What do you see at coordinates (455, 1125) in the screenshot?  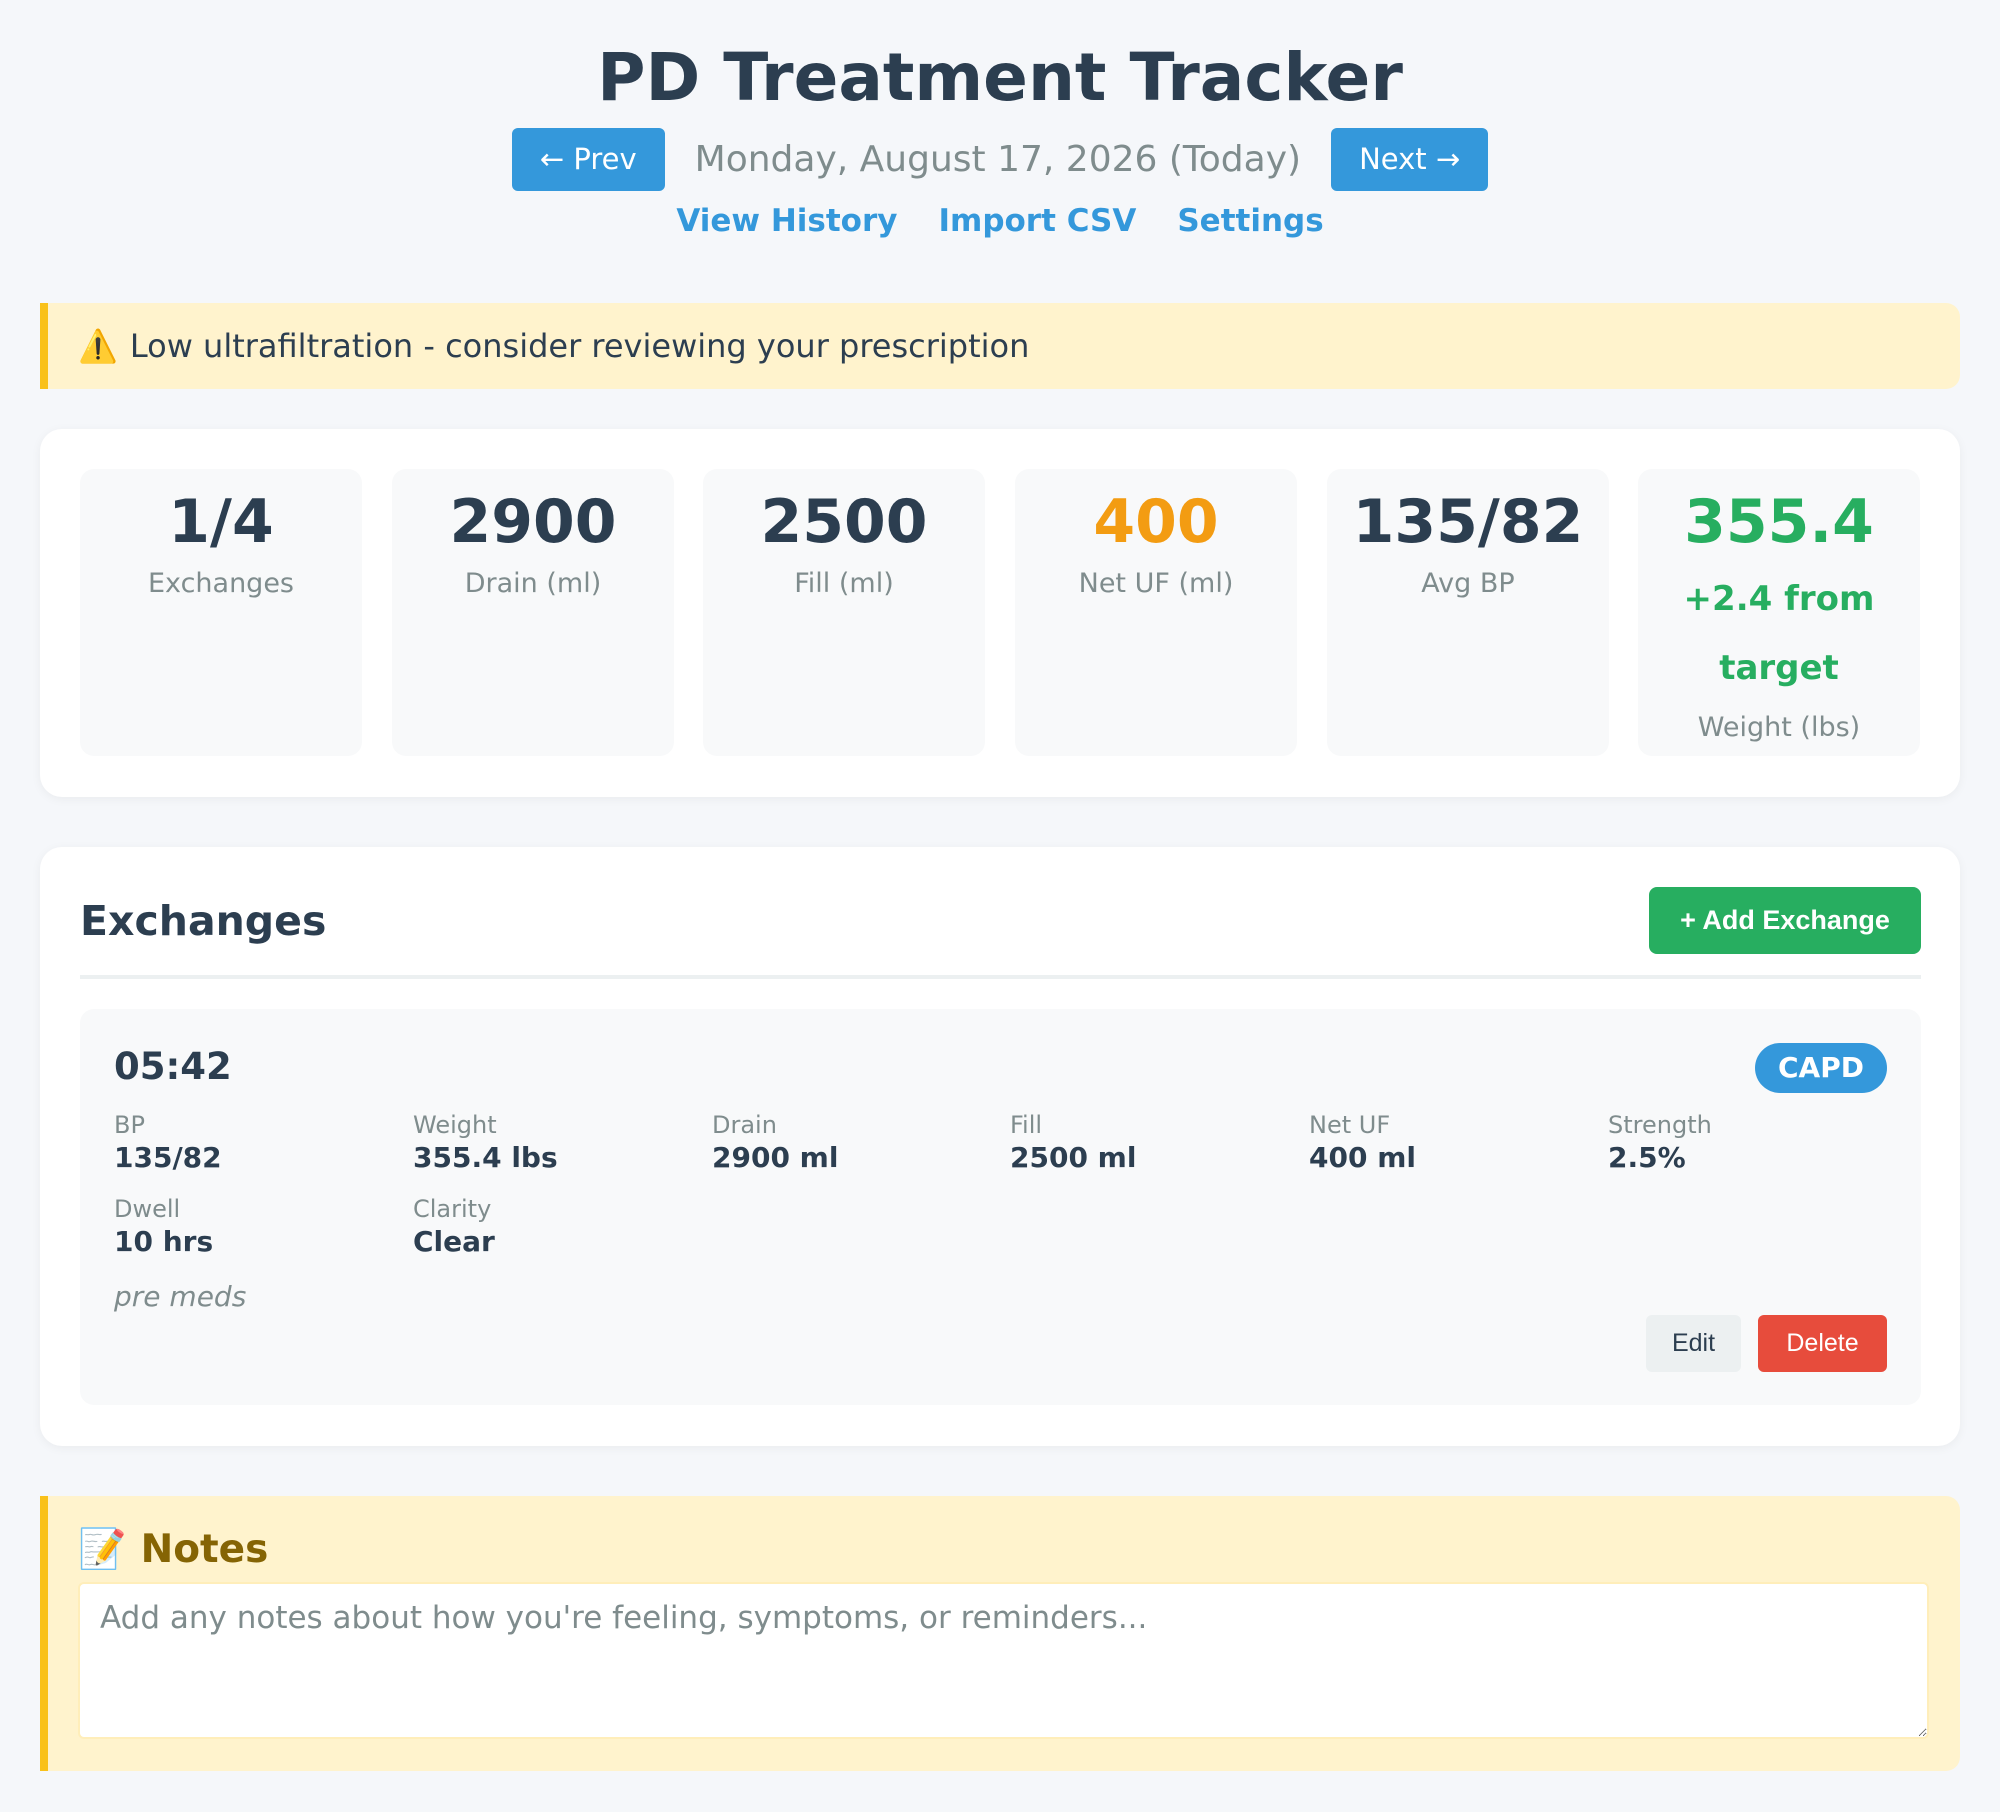 I see `field-label: Weight` at bounding box center [455, 1125].